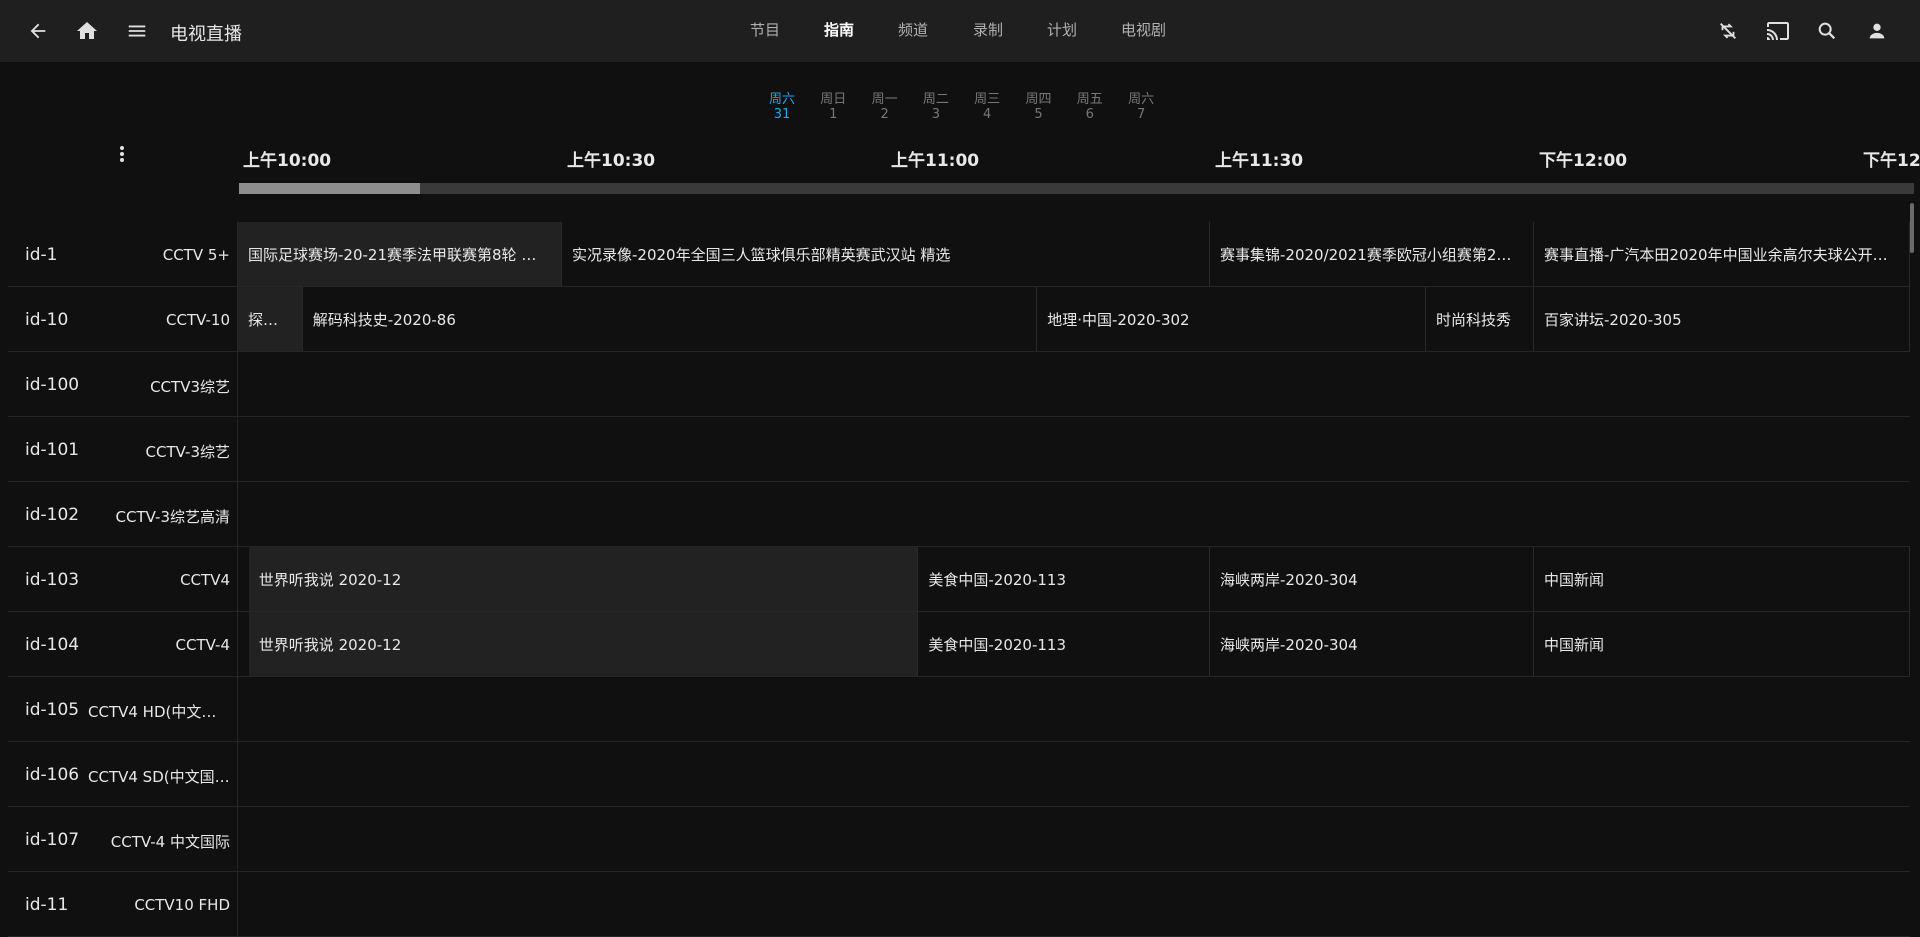  I want to click on program-title: 探索发现, so click(270, 319).